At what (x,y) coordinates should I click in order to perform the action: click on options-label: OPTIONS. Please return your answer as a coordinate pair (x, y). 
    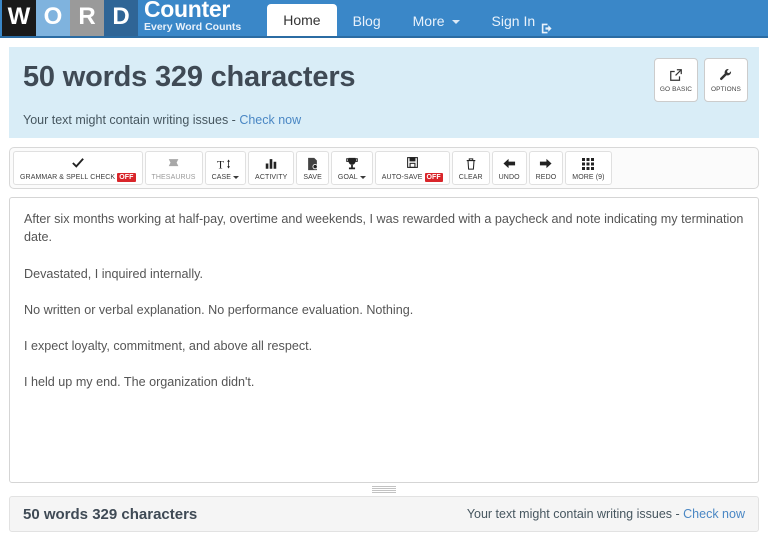
    Looking at the image, I should click on (726, 89).